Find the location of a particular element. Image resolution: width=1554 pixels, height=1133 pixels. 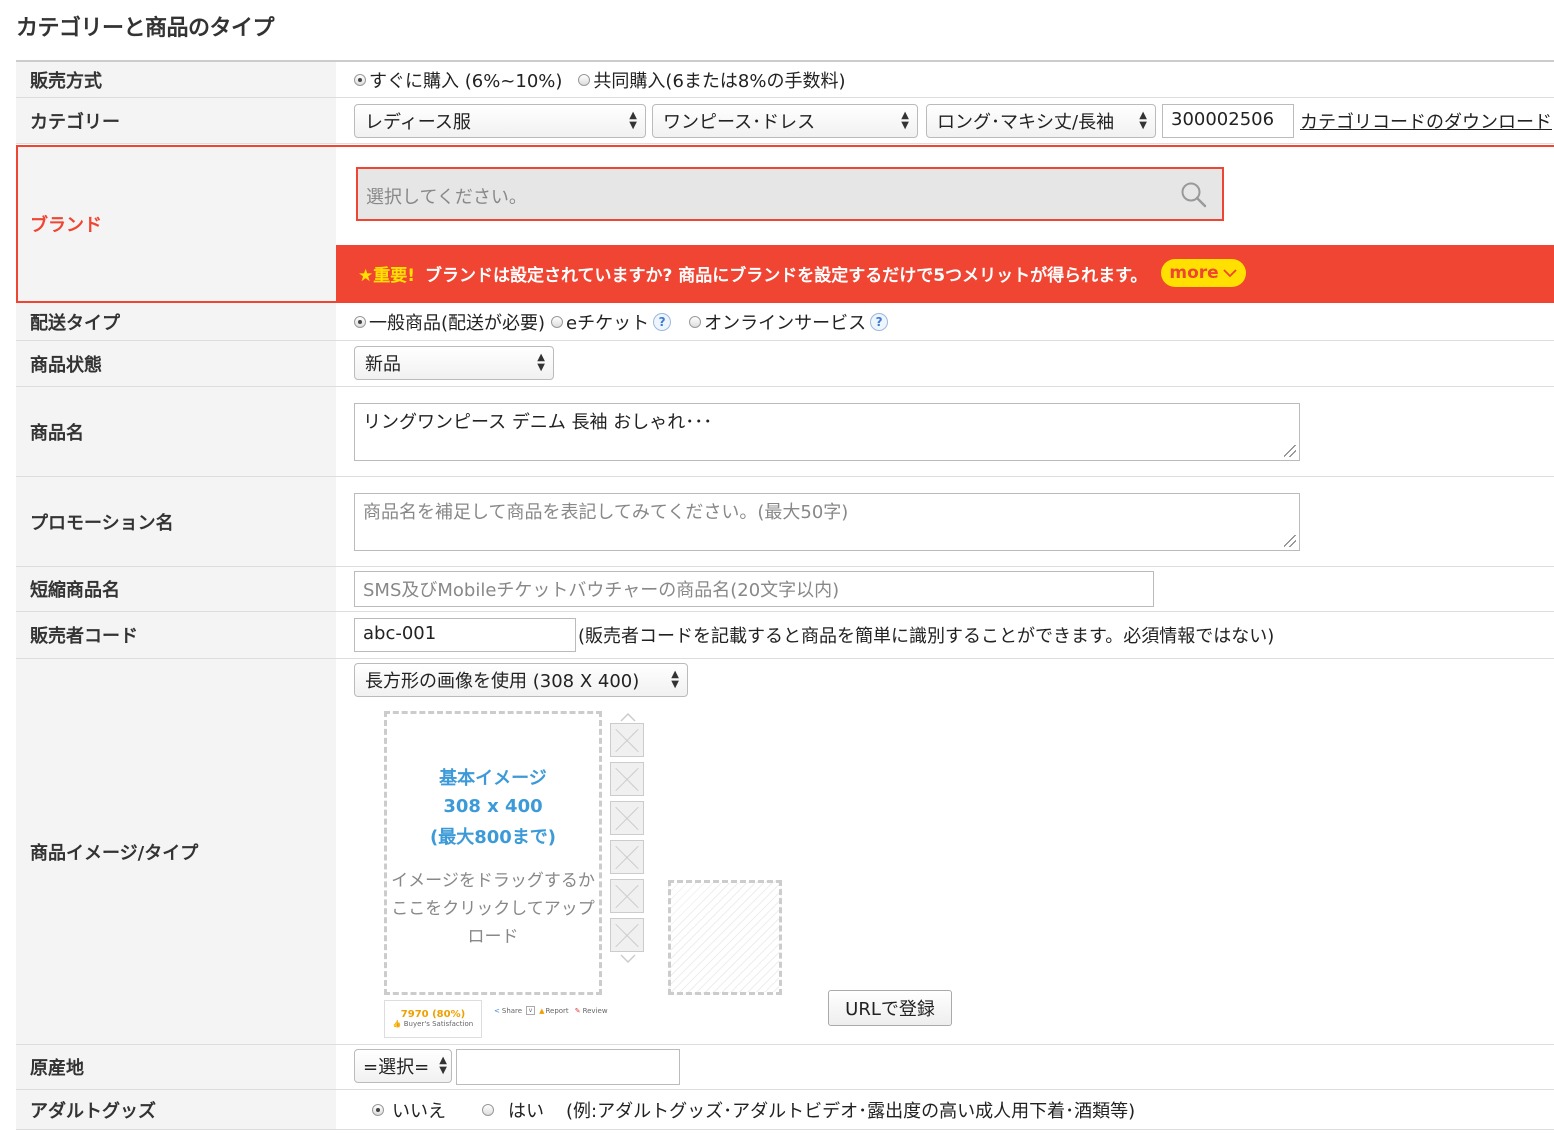

sub-image-placeholder is located at coordinates (725, 937).